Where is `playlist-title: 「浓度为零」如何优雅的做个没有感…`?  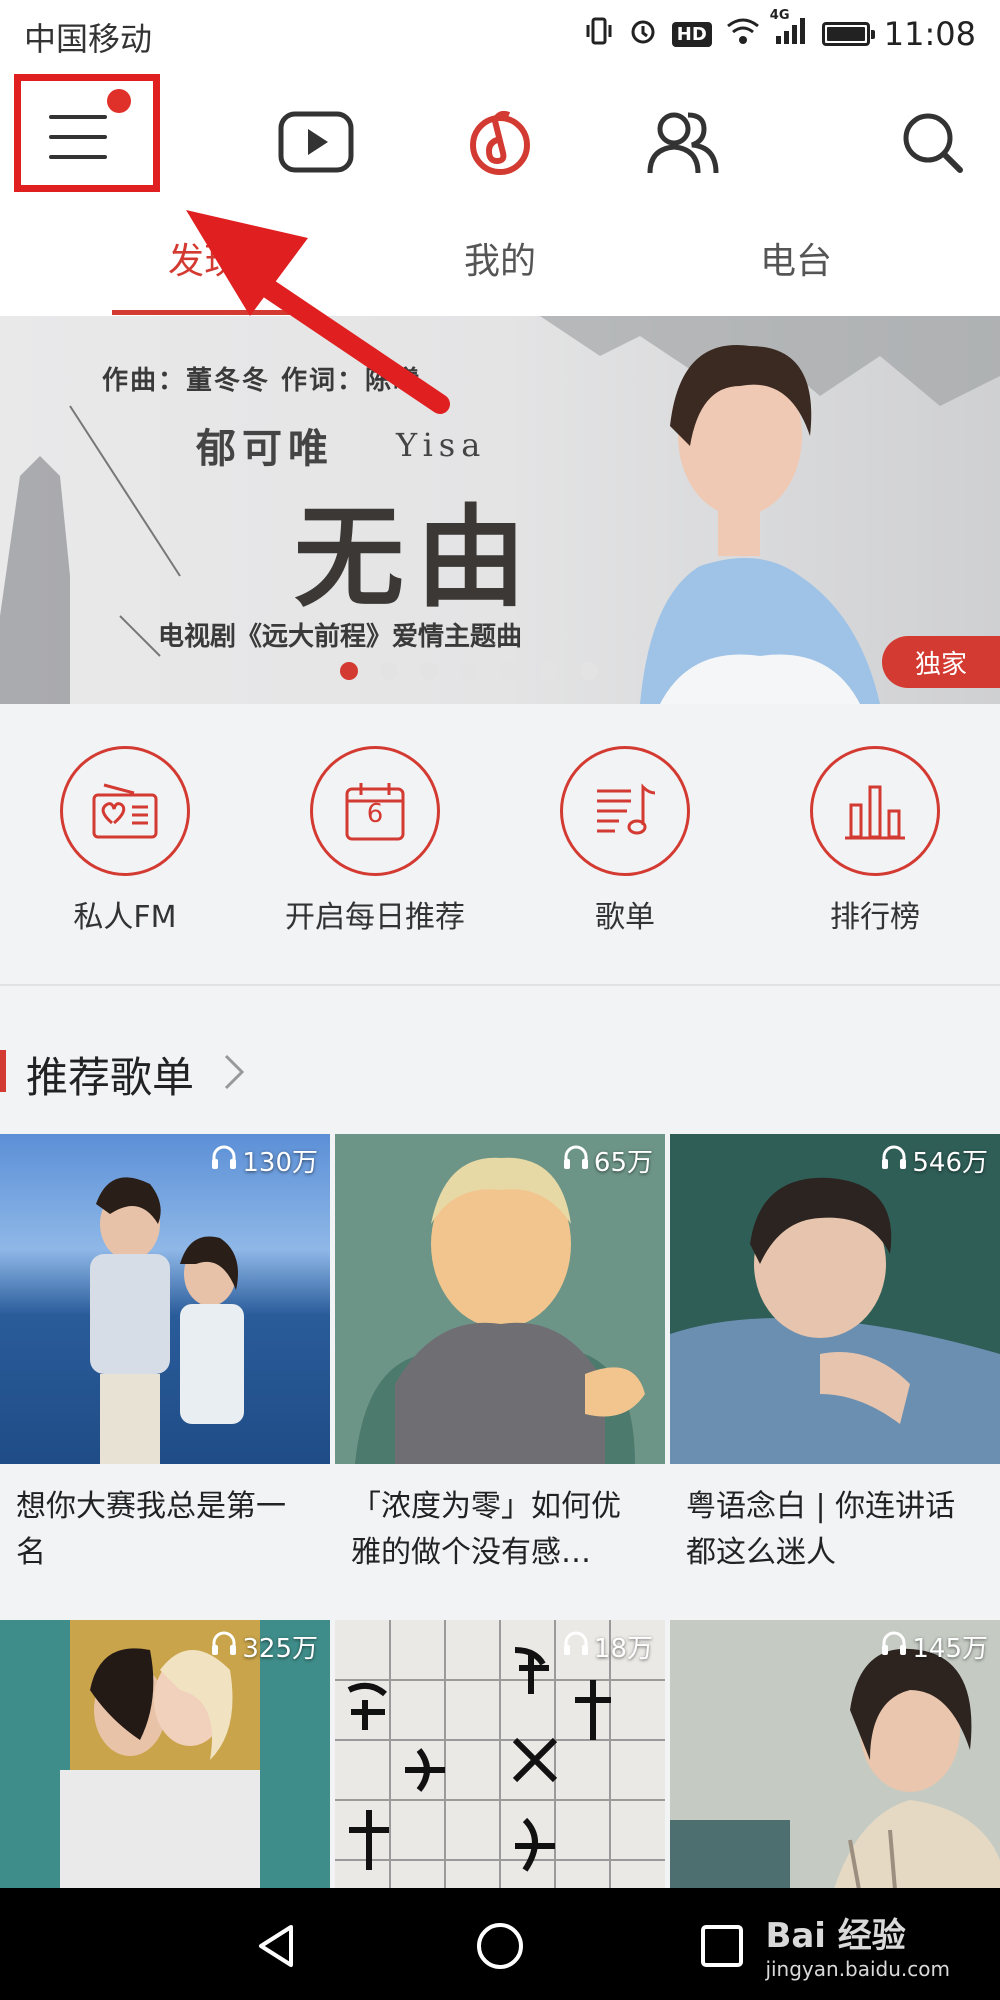
playlist-title: 「浓度为零」如何优雅的做个没有感… is located at coordinates (500, 1530).